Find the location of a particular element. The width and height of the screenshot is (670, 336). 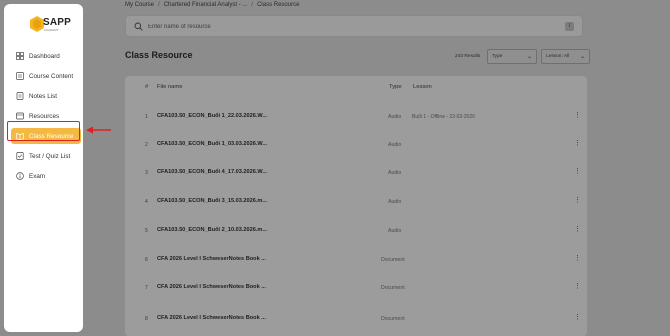

row-index: 8 is located at coordinates (146, 319).